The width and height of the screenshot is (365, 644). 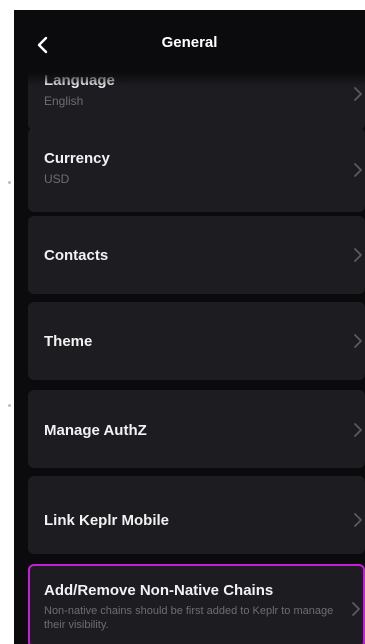 I want to click on settings-item-label: Theme, so click(x=68, y=341).